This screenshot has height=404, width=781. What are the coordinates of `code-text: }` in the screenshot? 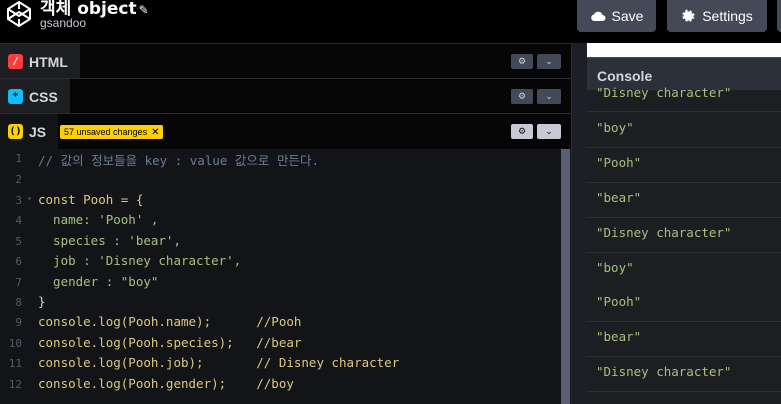 It's located at (42, 301).